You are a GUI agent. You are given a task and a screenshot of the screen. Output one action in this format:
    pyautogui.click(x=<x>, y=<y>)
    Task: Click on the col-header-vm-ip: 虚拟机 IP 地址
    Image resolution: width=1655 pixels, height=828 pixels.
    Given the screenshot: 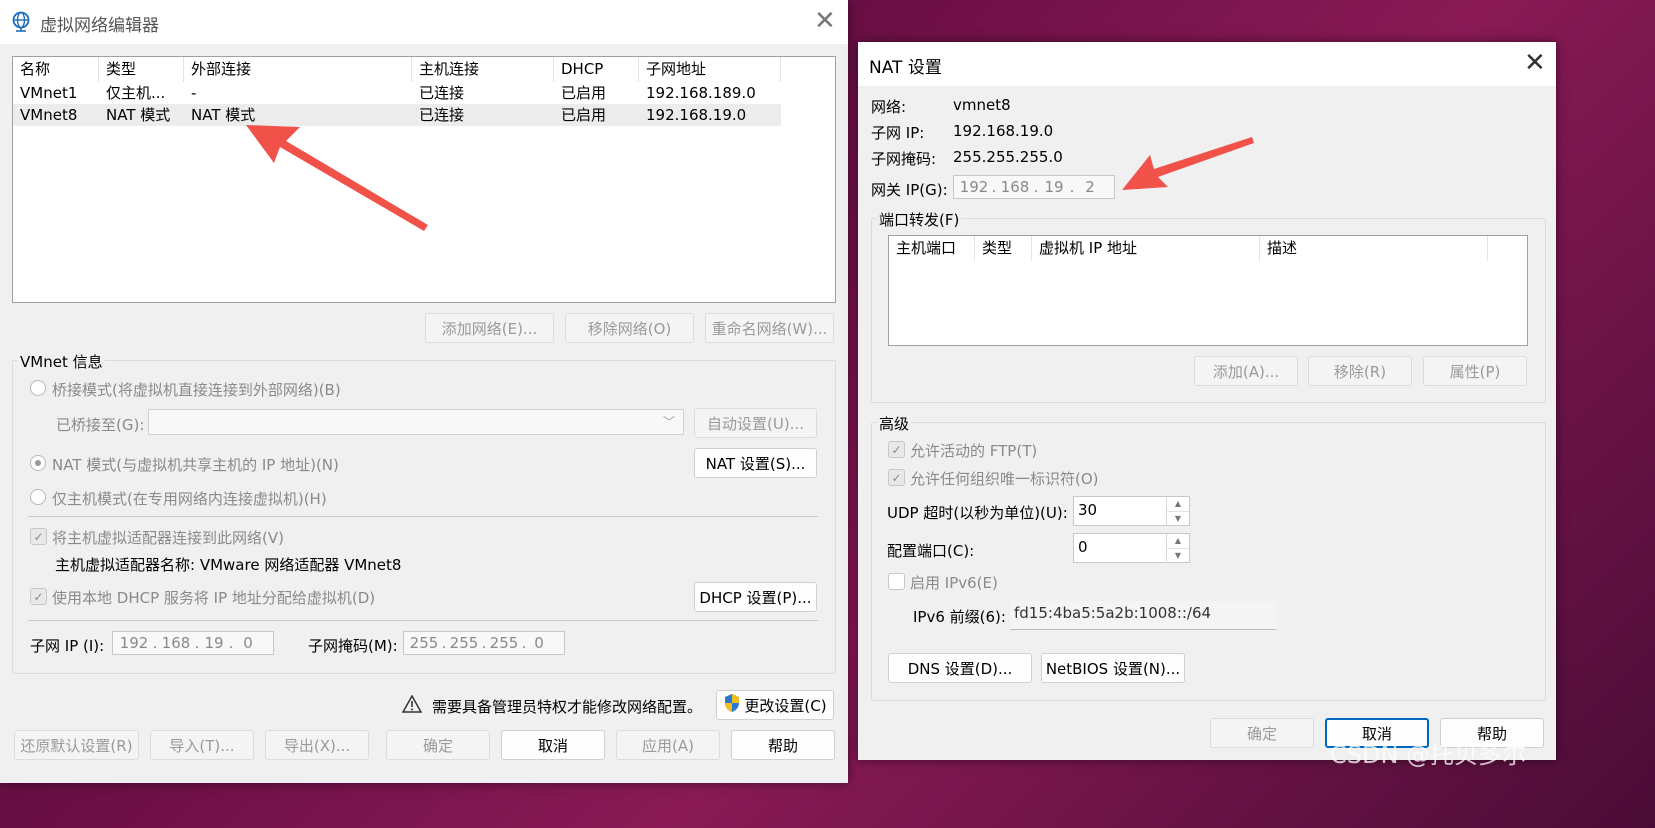 What is the action you would take?
    pyautogui.click(x=1146, y=248)
    